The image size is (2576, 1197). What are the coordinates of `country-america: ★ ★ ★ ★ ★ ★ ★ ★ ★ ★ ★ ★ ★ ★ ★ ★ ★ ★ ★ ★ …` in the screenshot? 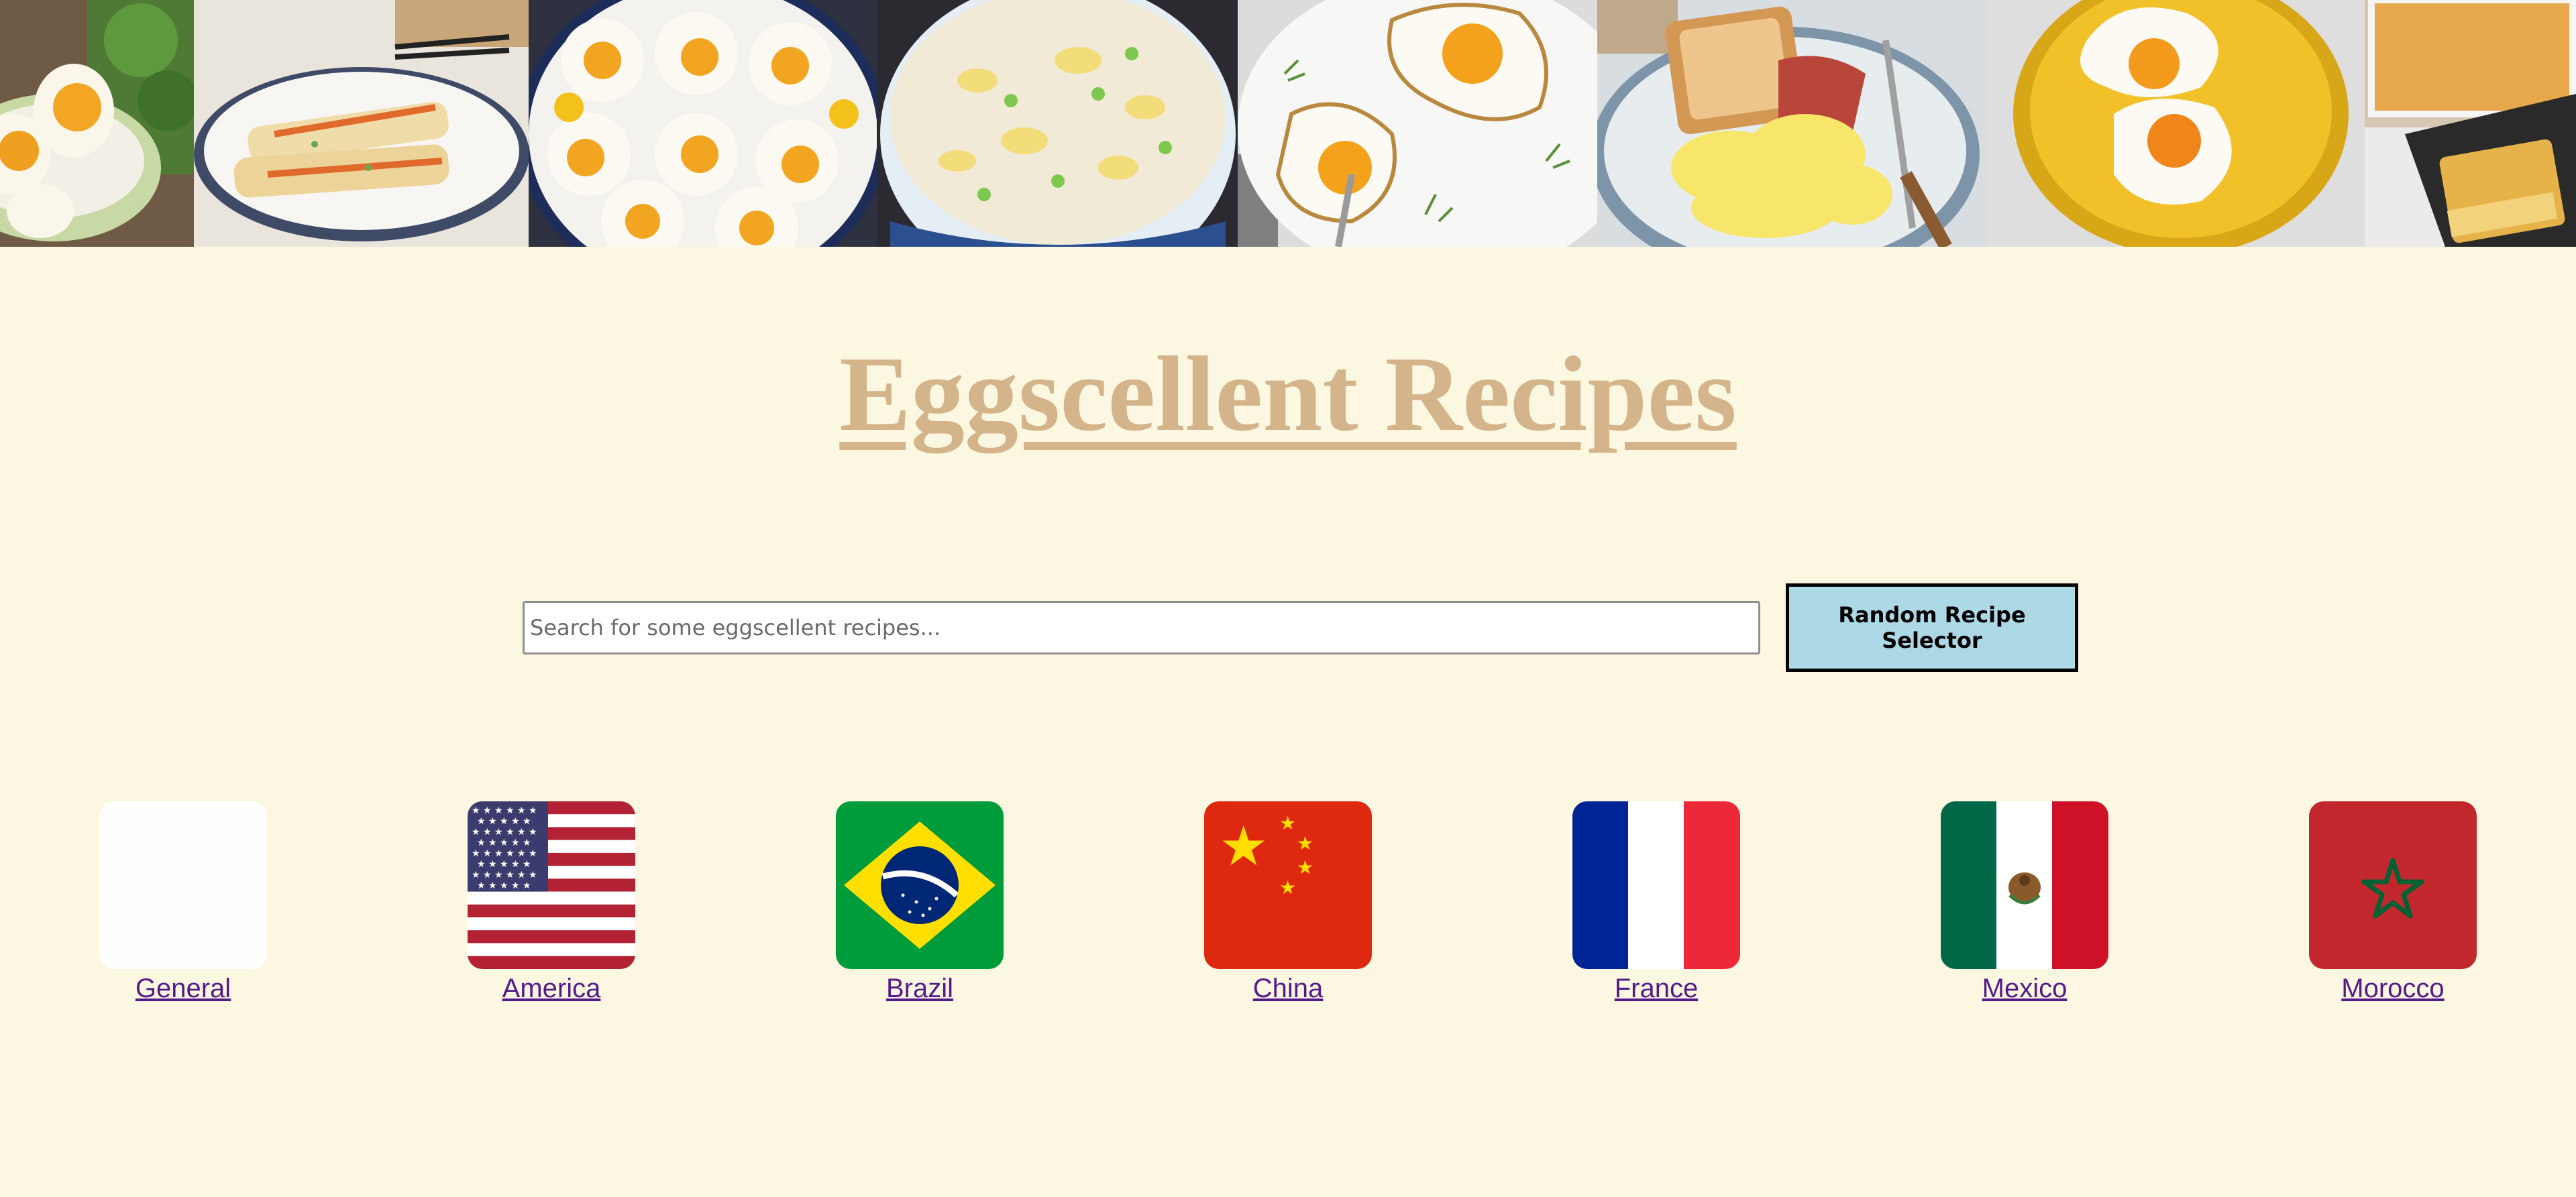 It's located at (551, 902).